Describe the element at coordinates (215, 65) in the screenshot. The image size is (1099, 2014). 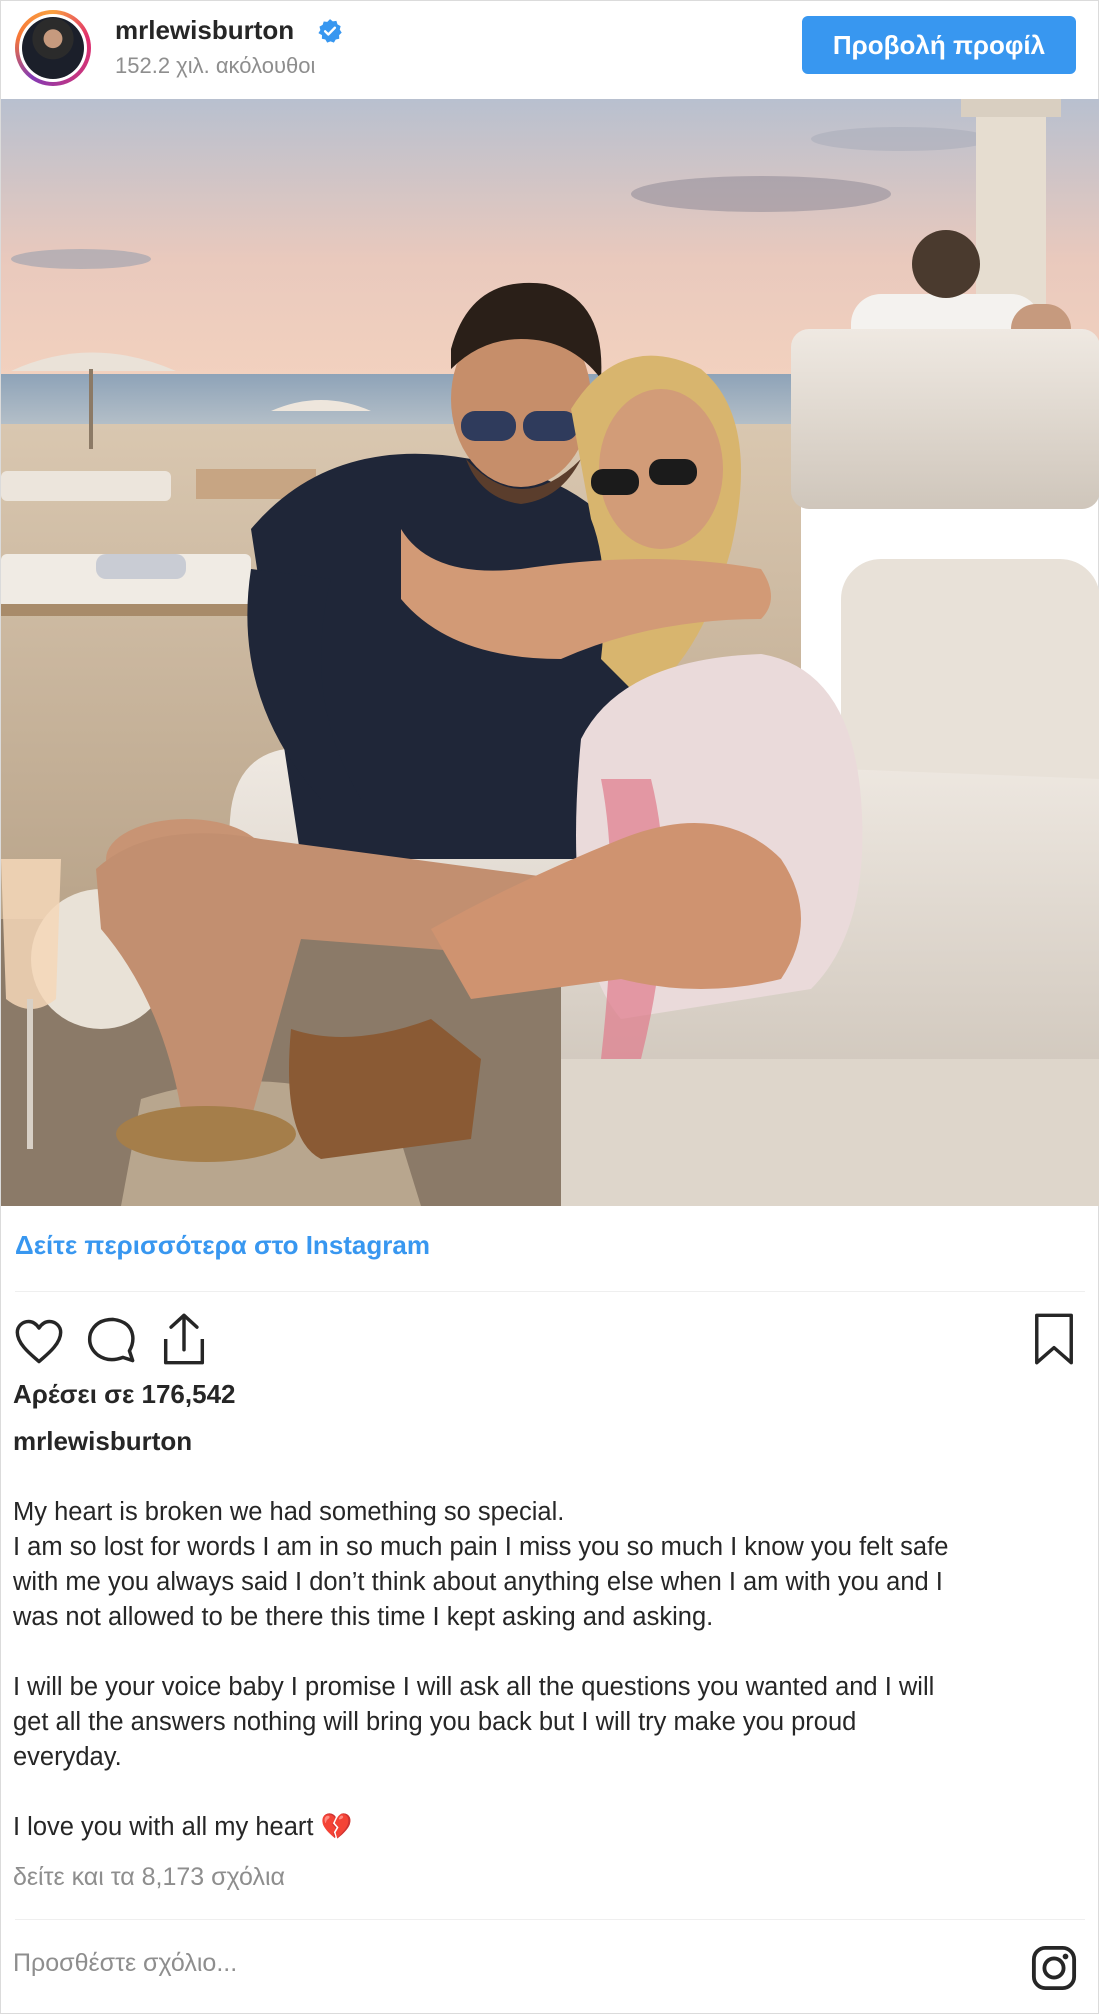
I see `follower-count: 152.2 χιλ. ακόλουθοι` at that location.